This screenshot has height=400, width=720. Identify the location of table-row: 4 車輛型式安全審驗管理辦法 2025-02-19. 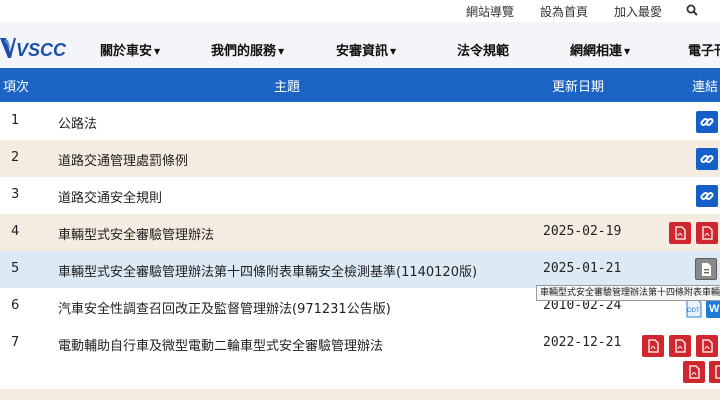
(360, 232).